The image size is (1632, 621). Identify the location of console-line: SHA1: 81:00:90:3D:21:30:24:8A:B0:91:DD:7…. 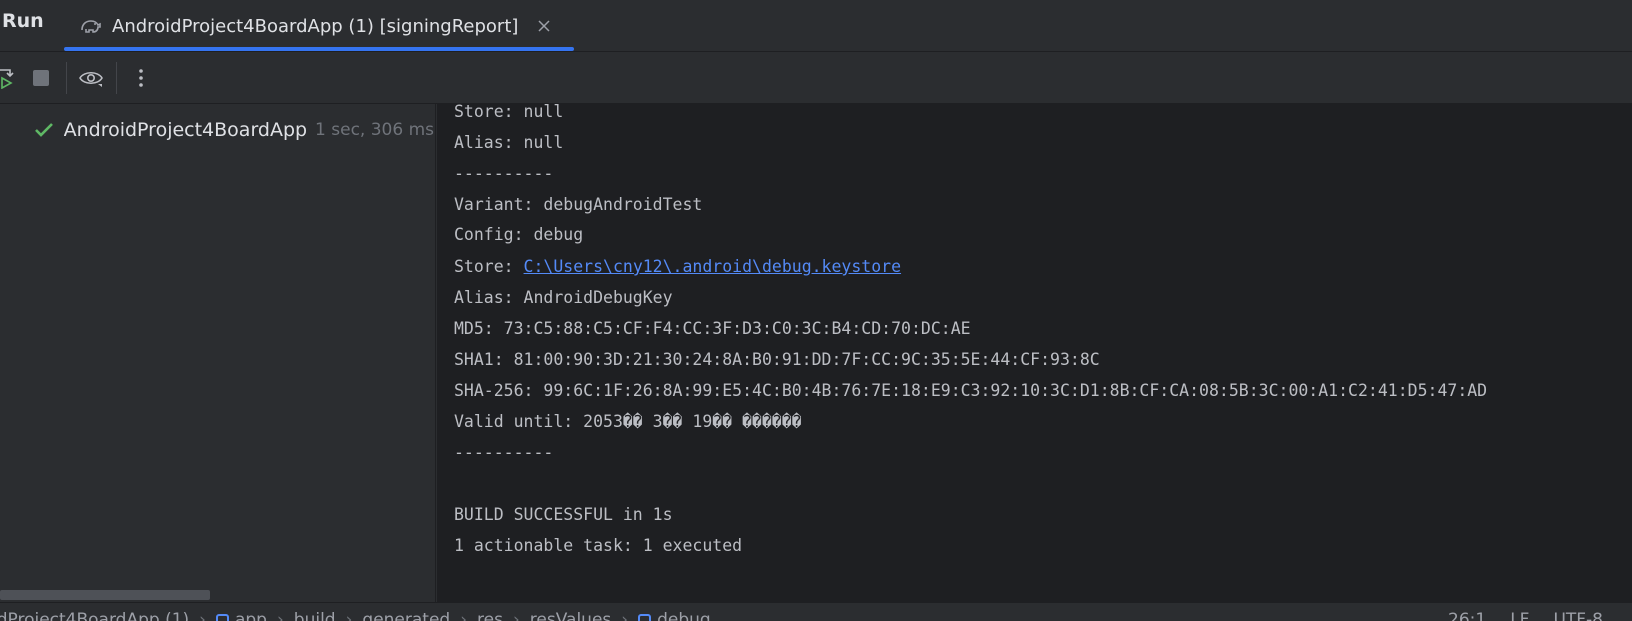
(777, 359).